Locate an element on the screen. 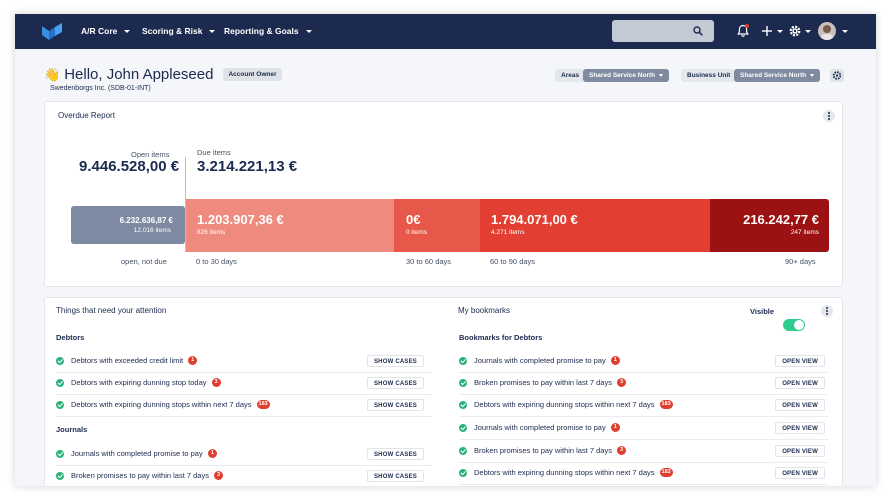  bucket-90-plus-segment: 216.242,77 € 247 items is located at coordinates (769, 225).